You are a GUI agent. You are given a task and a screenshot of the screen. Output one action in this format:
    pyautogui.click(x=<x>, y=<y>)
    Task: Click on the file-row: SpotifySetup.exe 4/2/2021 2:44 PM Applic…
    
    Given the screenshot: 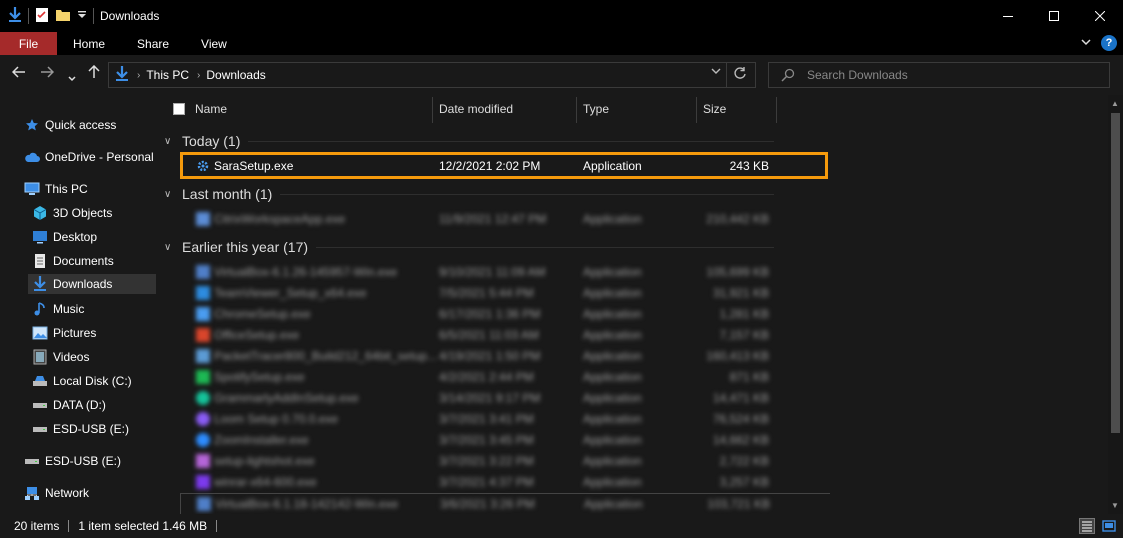 What is the action you would take?
    pyautogui.click(x=505, y=377)
    